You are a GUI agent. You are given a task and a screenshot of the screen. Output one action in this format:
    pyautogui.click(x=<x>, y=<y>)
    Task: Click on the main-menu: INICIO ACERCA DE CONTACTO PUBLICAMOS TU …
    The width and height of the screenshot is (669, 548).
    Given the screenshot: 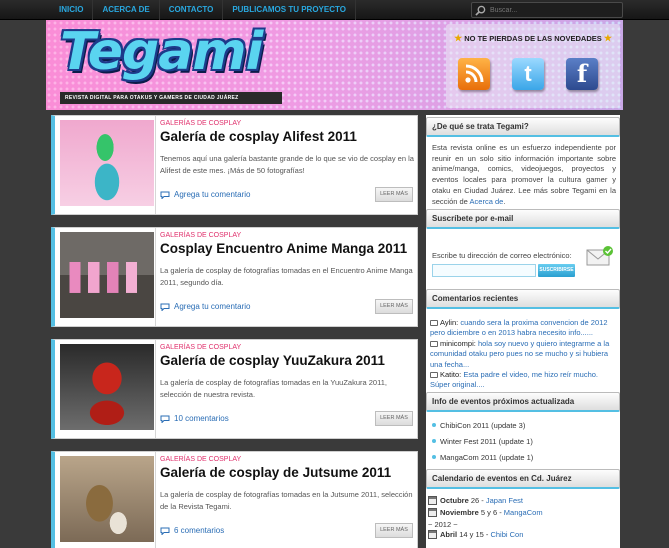 What is the action you would take?
    pyautogui.click(x=203, y=10)
    